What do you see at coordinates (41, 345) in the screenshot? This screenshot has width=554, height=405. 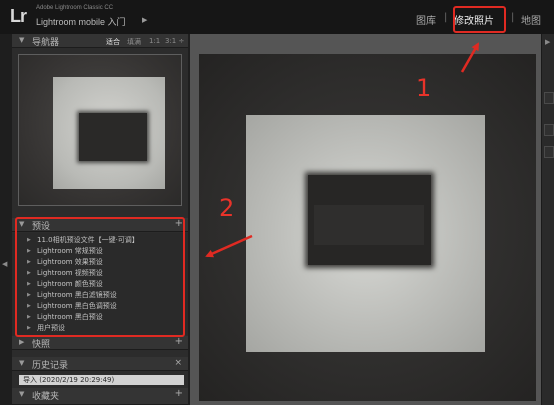 I see `snapshots-title: 快照` at bounding box center [41, 345].